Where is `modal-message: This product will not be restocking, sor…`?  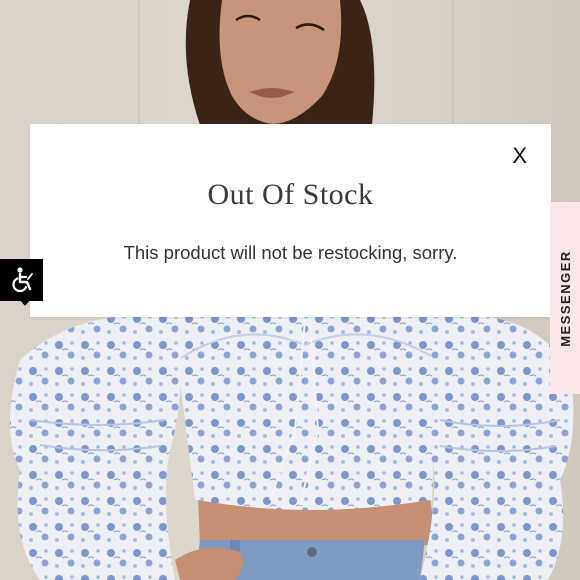 modal-message: This product will not be restocking, sor… is located at coordinates (290, 252).